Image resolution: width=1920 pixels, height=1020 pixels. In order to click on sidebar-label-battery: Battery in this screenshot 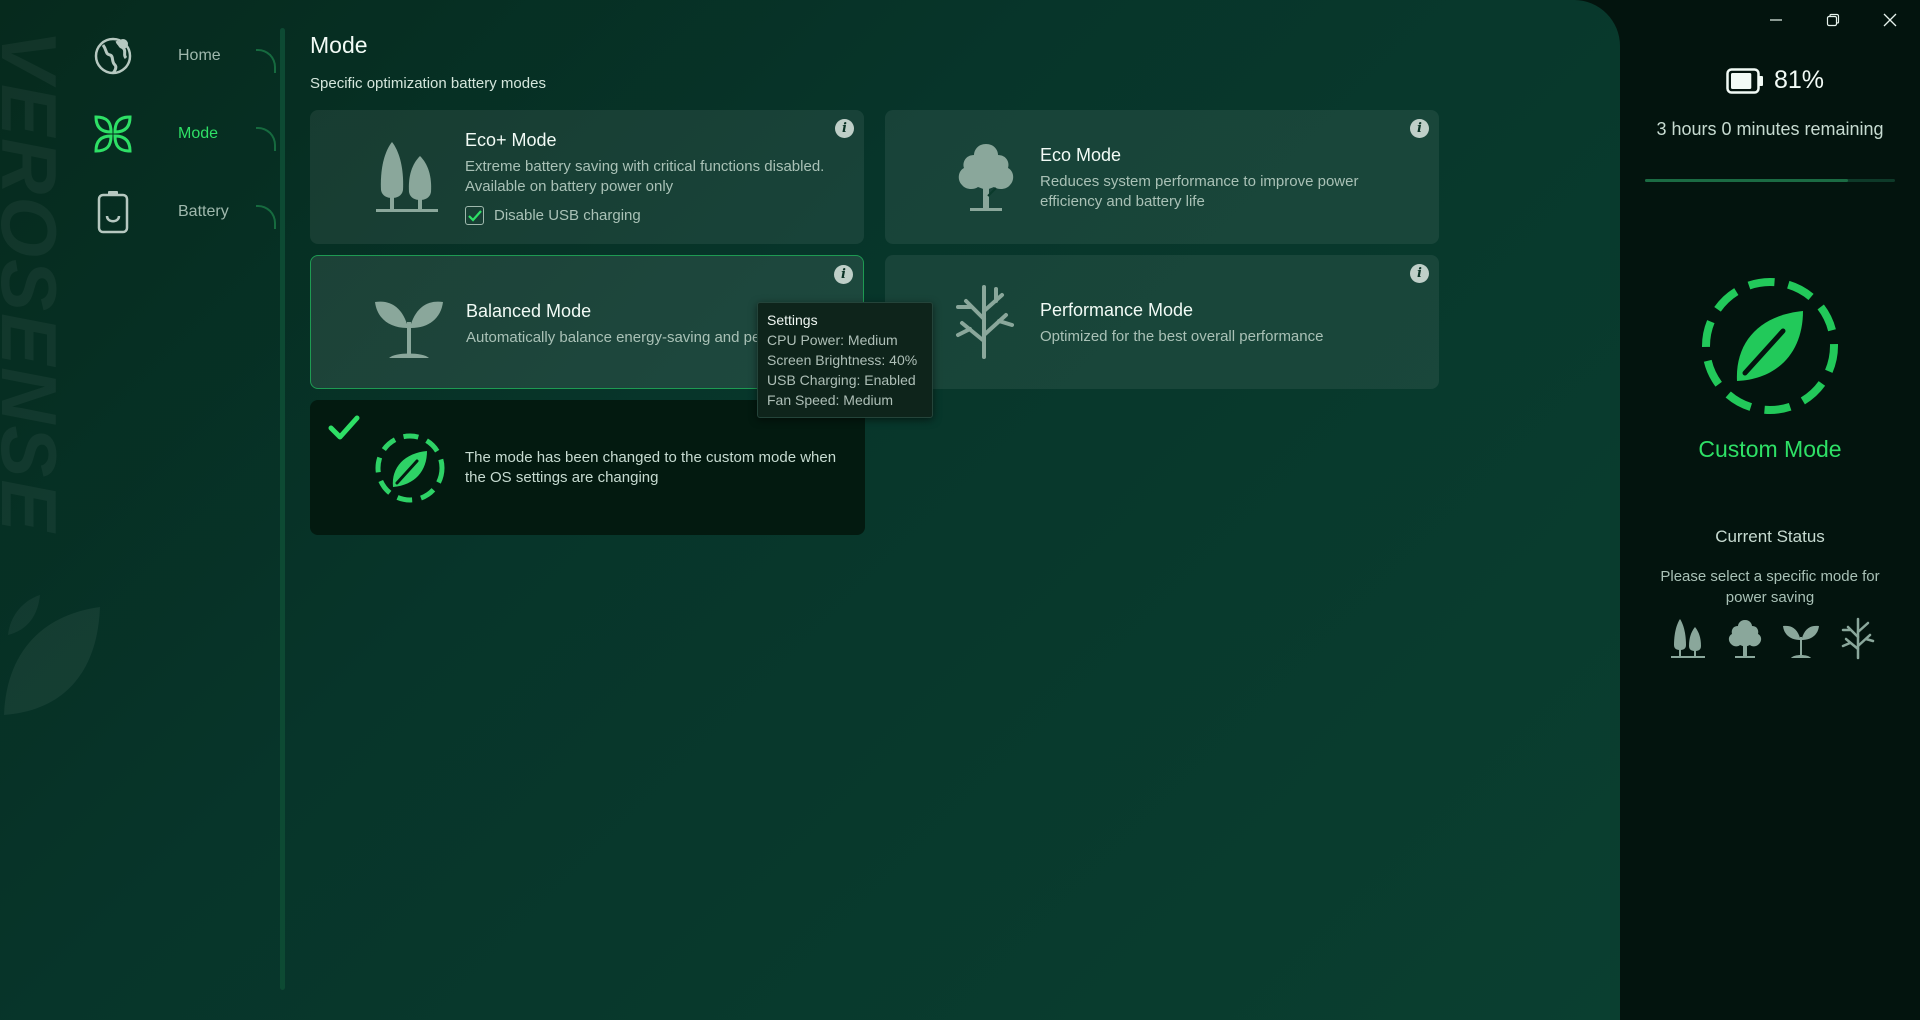, I will do `click(203, 211)`.